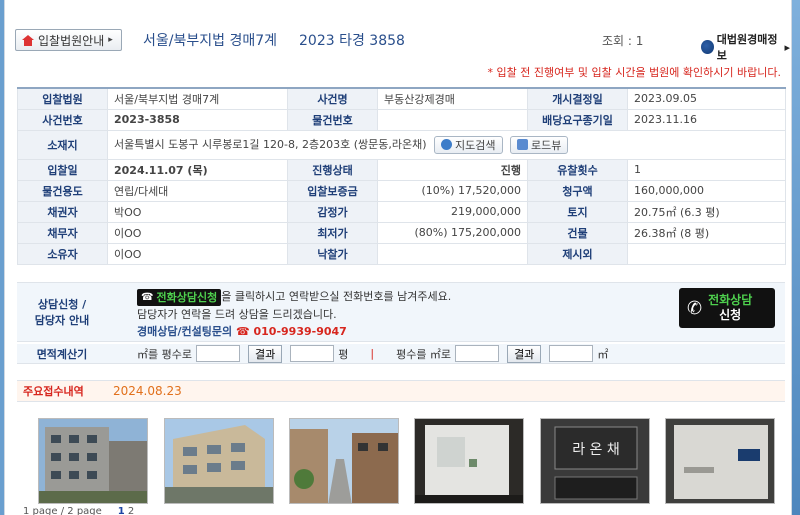  Describe the element at coordinates (28, 40) in the screenshot. I see `home-icon` at that location.